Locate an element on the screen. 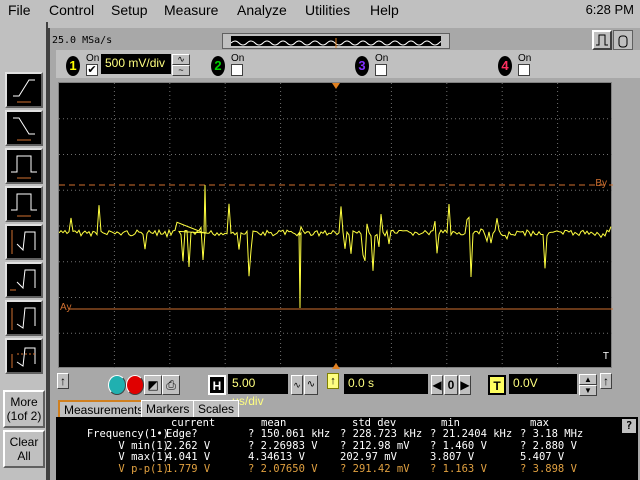  delay-field: 0.0 s is located at coordinates (386, 384).